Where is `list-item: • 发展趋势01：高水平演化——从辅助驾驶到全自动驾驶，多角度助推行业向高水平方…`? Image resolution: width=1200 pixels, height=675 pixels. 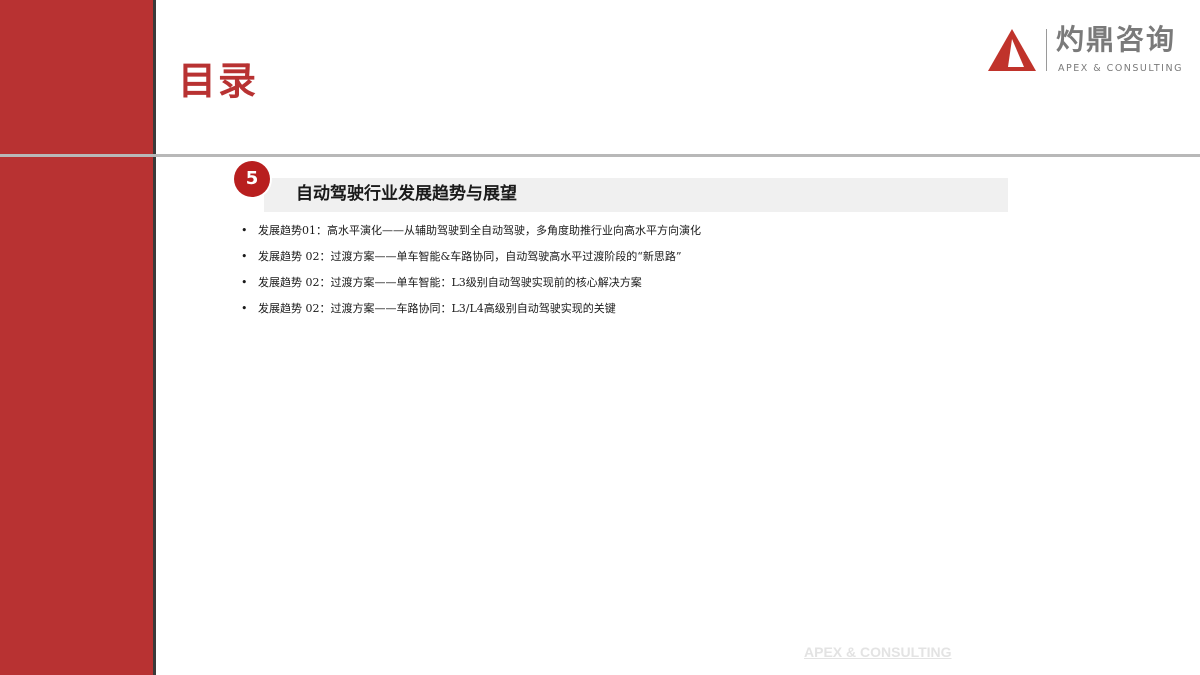
list-item: • 发展趋势01：高水平演化——从辅助驾驶到全自动驾驶，多角度助推行业向高水平方… is located at coordinates (470, 235).